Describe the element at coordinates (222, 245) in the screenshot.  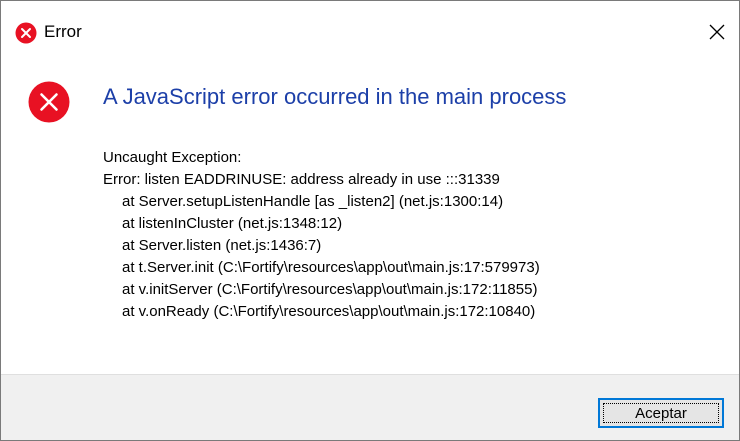
I see `stack-trace-line: at Server.listen (net.js:1436:7)` at that location.